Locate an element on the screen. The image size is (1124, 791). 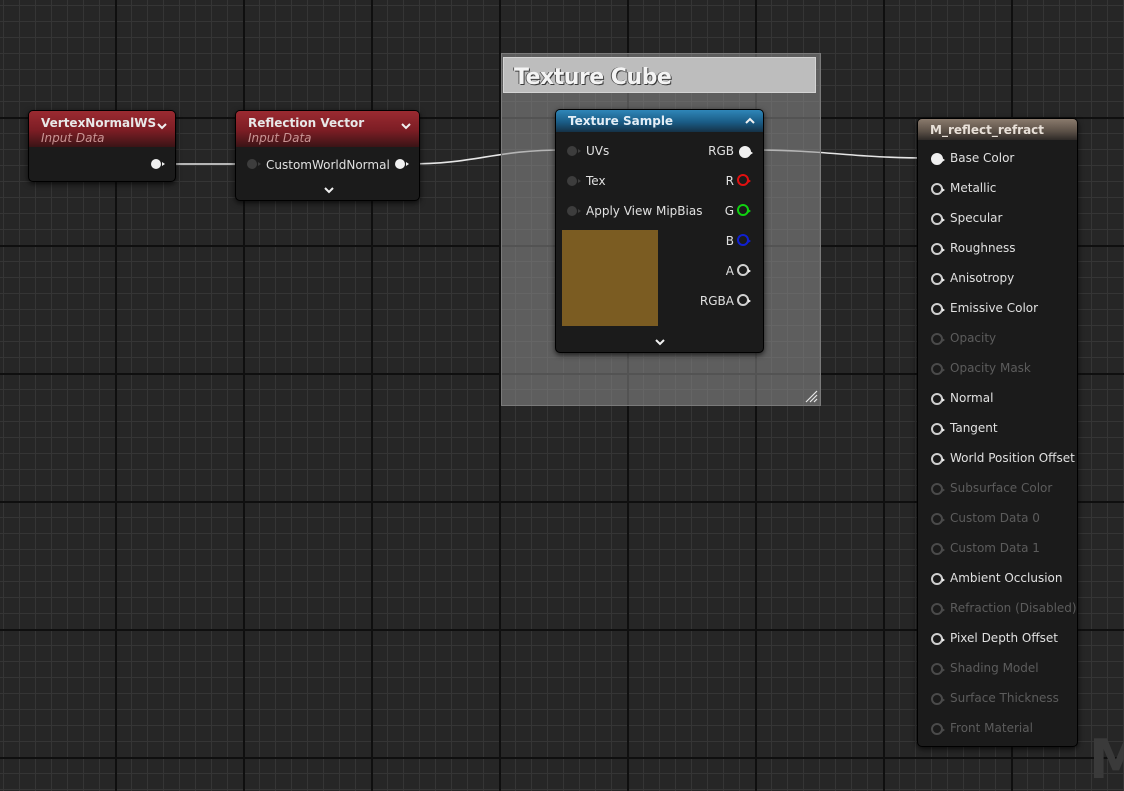
material-pin-label: Shading Model is located at coordinates (994, 668).